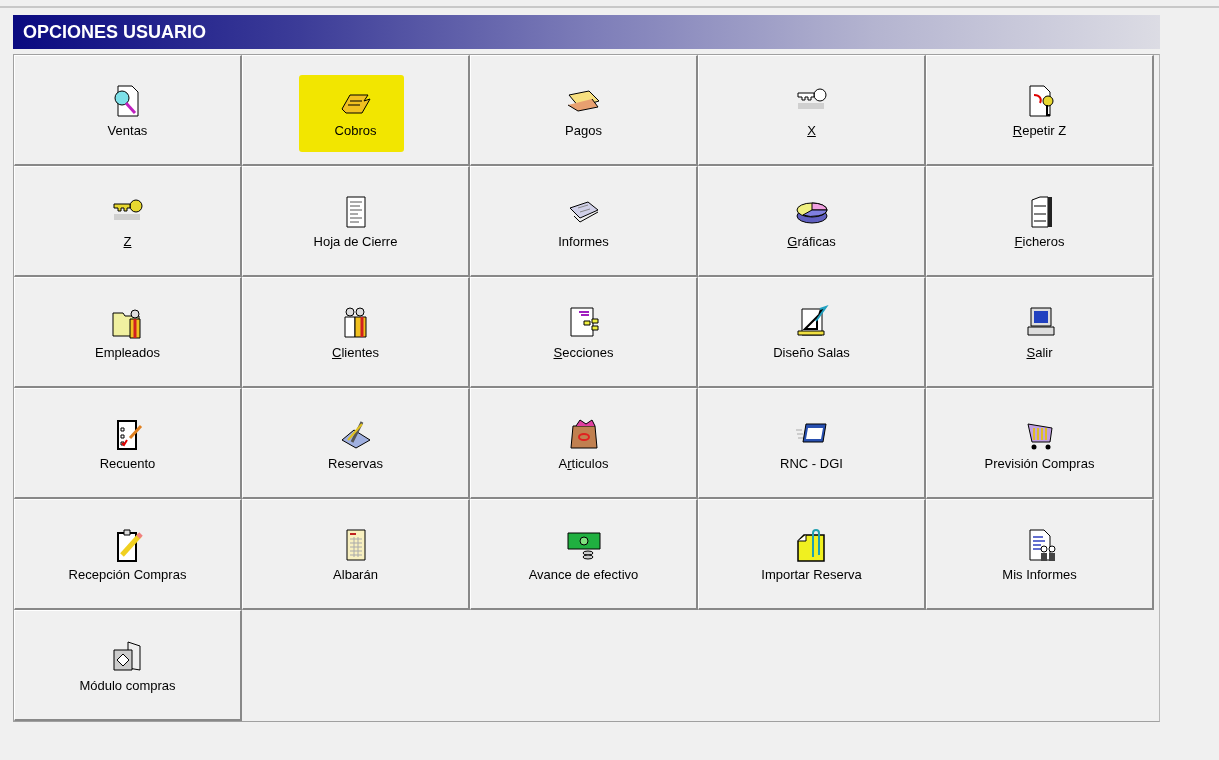 The image size is (1219, 760). What do you see at coordinates (812, 443) in the screenshot?
I see `option-button: RNC - DGI` at bounding box center [812, 443].